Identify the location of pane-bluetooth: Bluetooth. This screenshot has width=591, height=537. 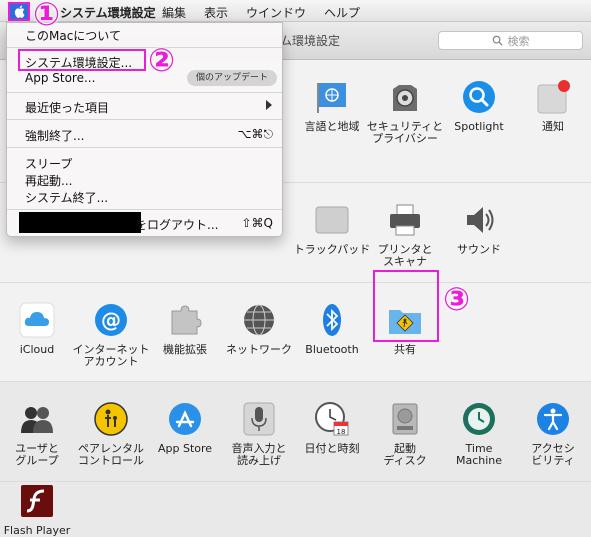
(332, 328).